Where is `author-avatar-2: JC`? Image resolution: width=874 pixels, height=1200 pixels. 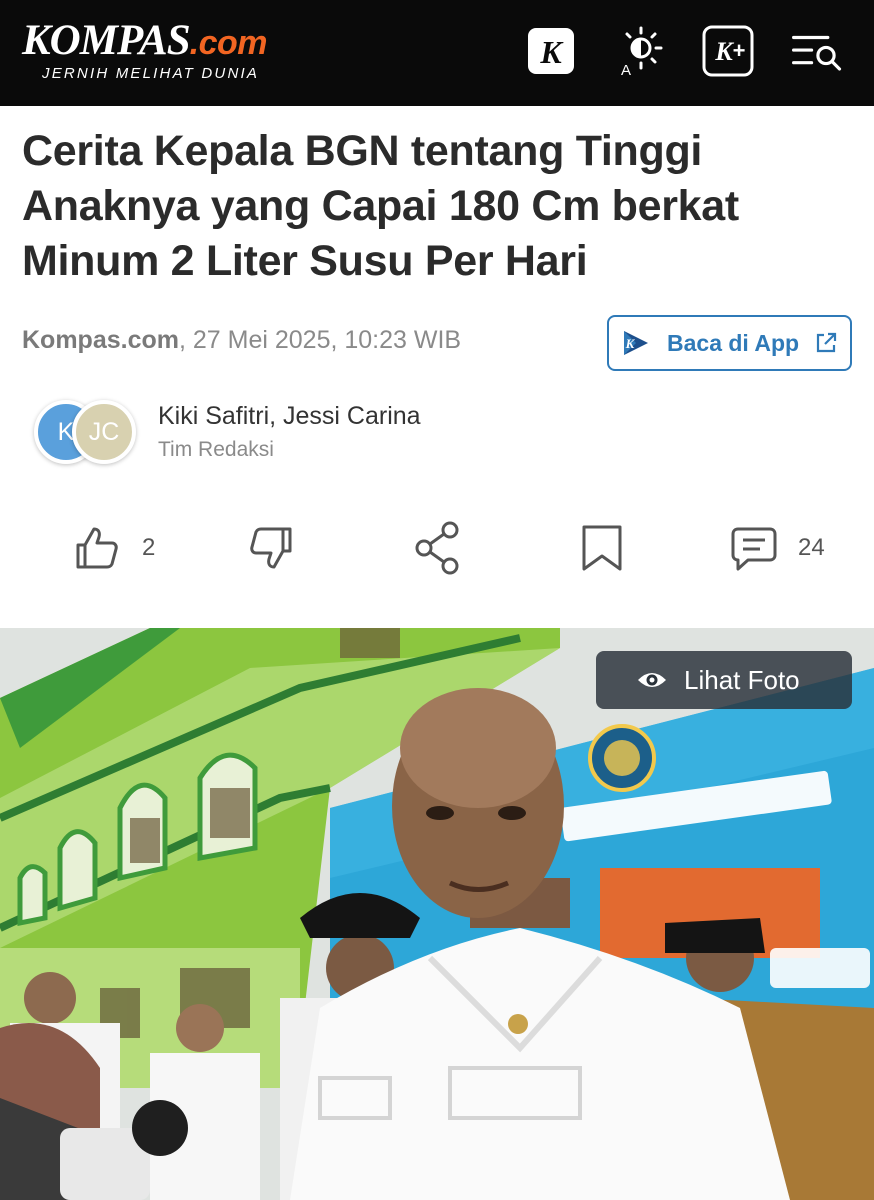
author-avatar-2: JC is located at coordinates (104, 432).